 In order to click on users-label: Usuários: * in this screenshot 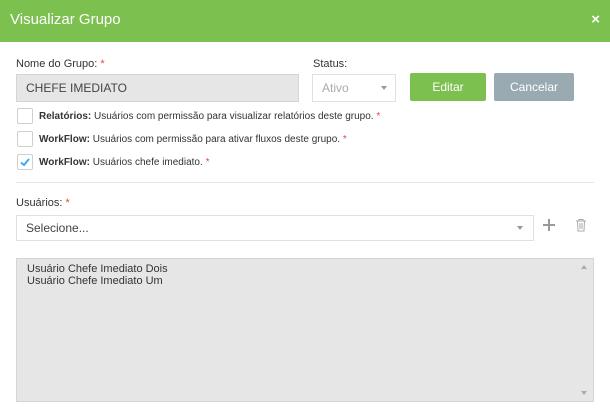, I will do `click(43, 203)`.